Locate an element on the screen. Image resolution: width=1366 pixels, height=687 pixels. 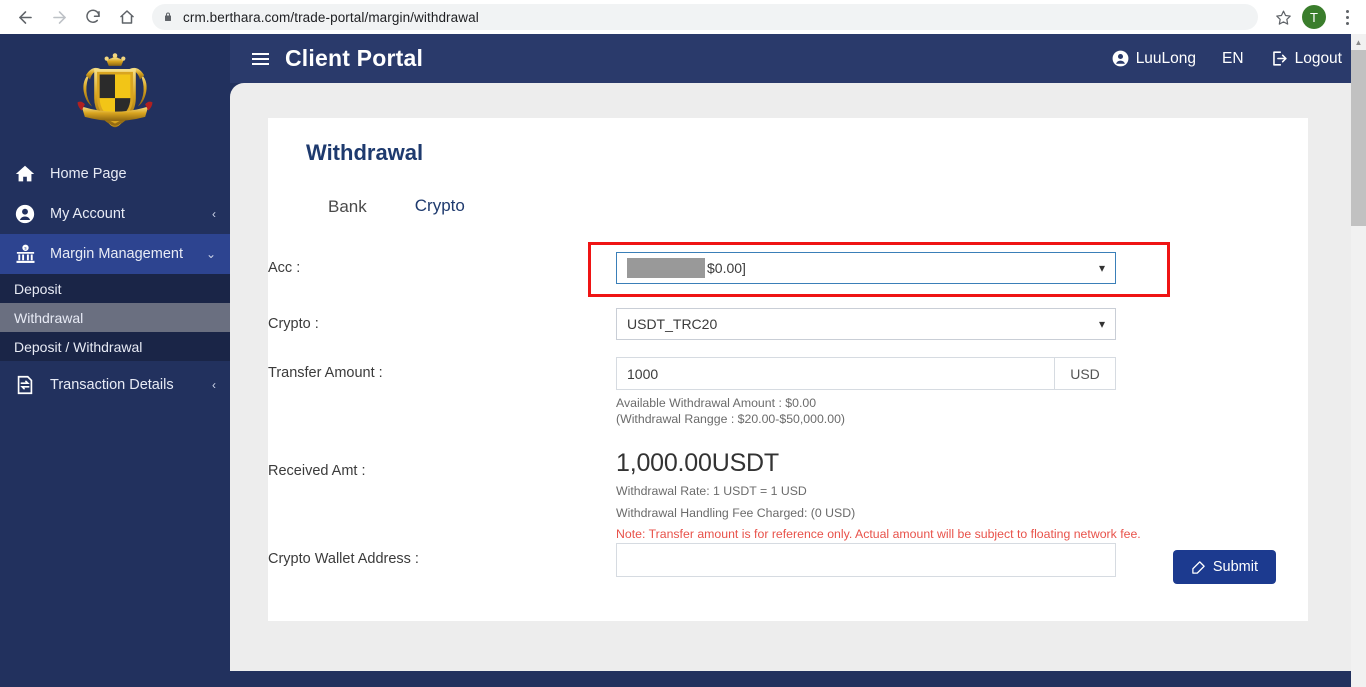
star-icon is located at coordinates (1283, 17).